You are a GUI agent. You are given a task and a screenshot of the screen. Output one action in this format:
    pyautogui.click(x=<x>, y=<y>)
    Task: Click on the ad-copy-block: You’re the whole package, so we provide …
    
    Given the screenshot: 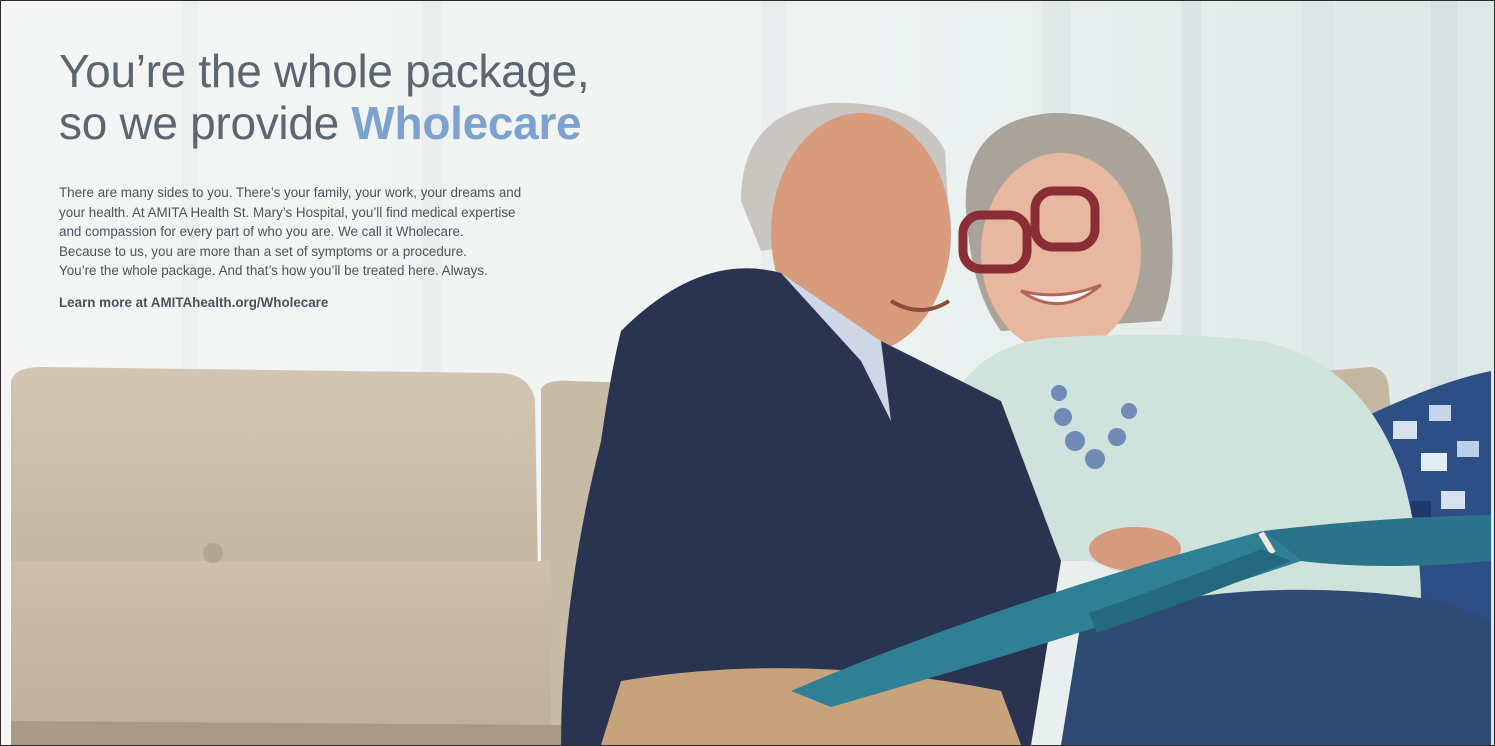 What is the action you would take?
    pyautogui.click(x=359, y=178)
    